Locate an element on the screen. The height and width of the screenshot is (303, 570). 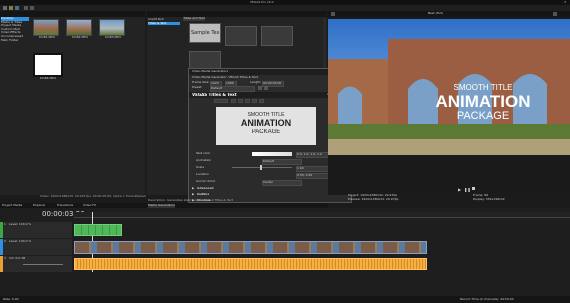
scale-slider is located at coordinates (262, 167).